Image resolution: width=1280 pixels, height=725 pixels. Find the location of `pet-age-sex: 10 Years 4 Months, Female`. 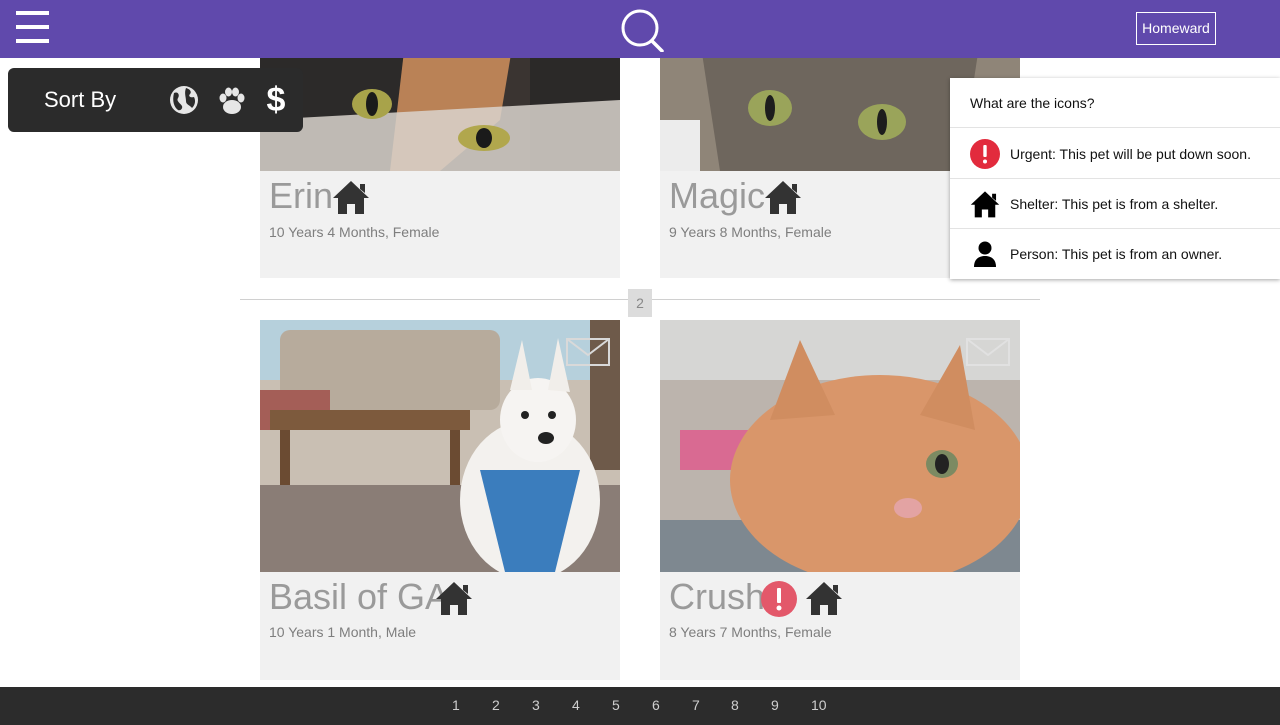

pet-age-sex: 10 Years 4 Months, Female is located at coordinates (354, 232).